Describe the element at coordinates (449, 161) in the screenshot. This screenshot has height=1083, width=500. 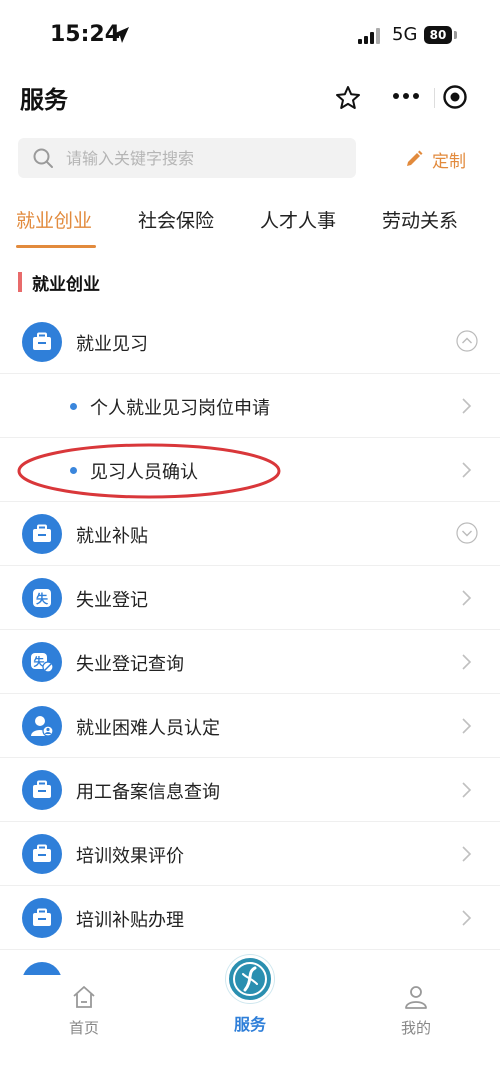
I see `customize-label: 定制` at that location.